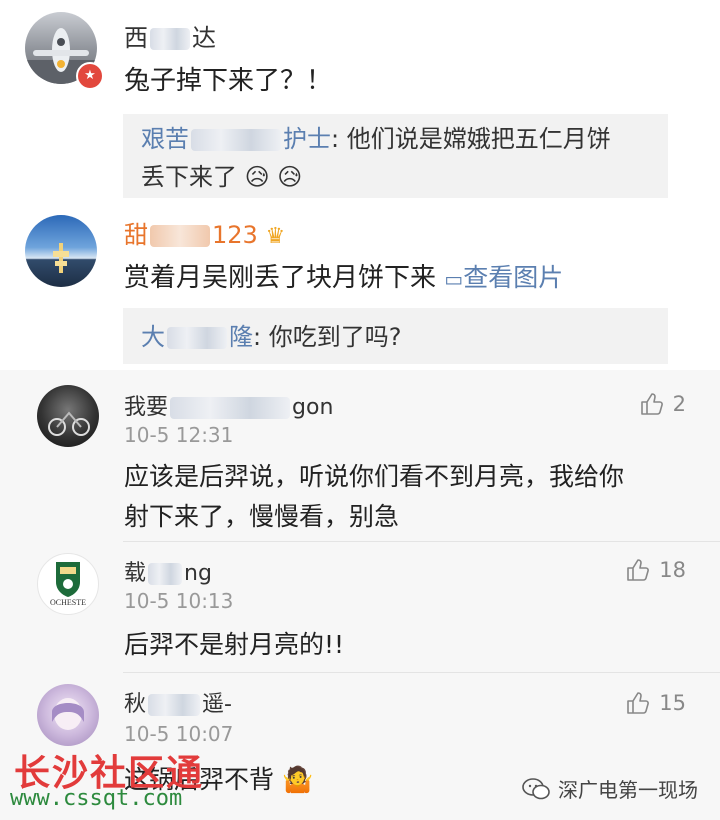 This screenshot has width=720, height=820. Describe the element at coordinates (478, 139) in the screenshot. I see `reply-text: 他们说是嫦娥把五仁月饼` at that location.